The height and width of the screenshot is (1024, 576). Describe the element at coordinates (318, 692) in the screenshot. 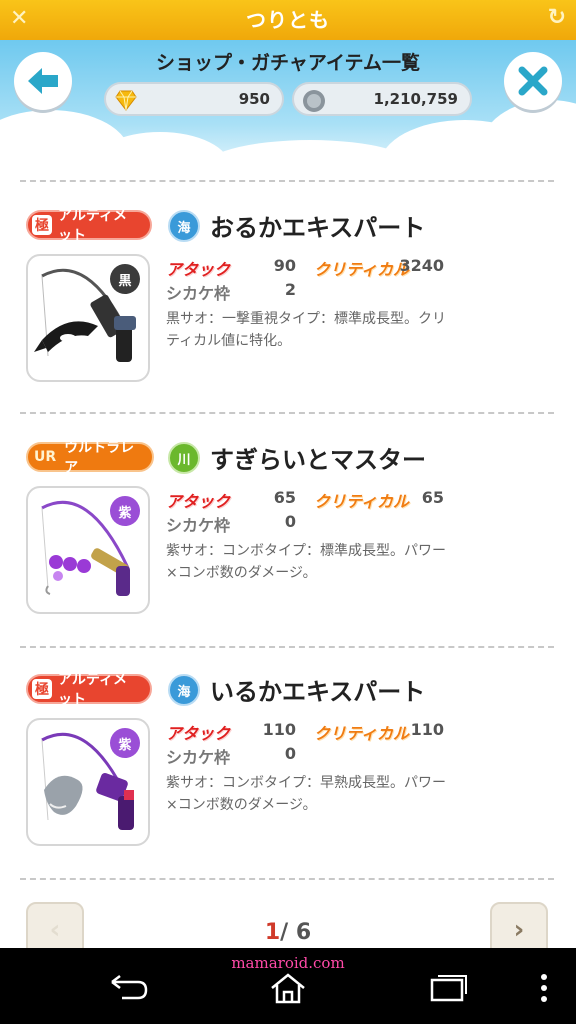

I see `item-name: いるかエキスパート` at that location.